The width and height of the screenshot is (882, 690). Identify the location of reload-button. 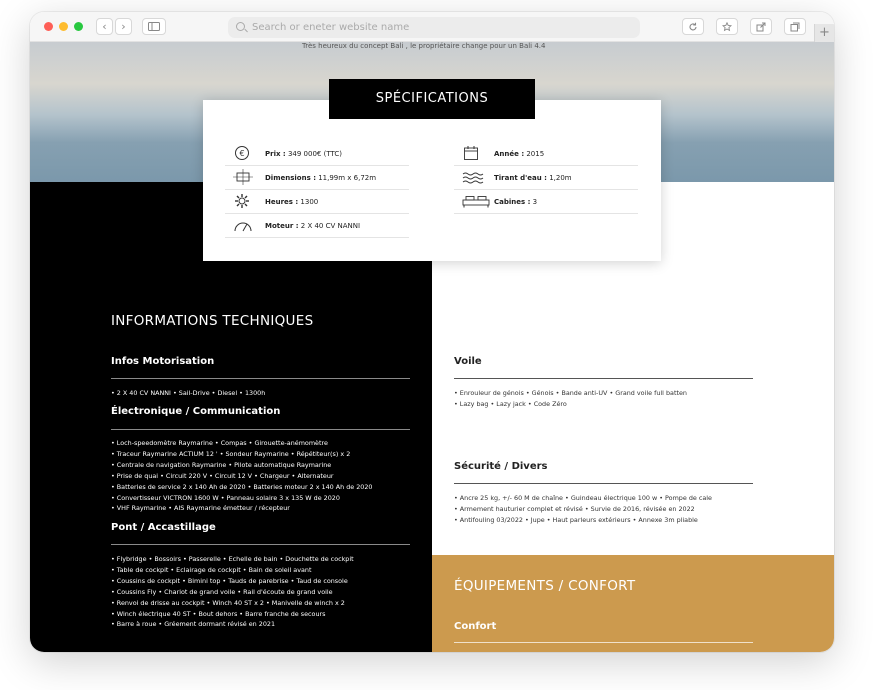
(693, 26).